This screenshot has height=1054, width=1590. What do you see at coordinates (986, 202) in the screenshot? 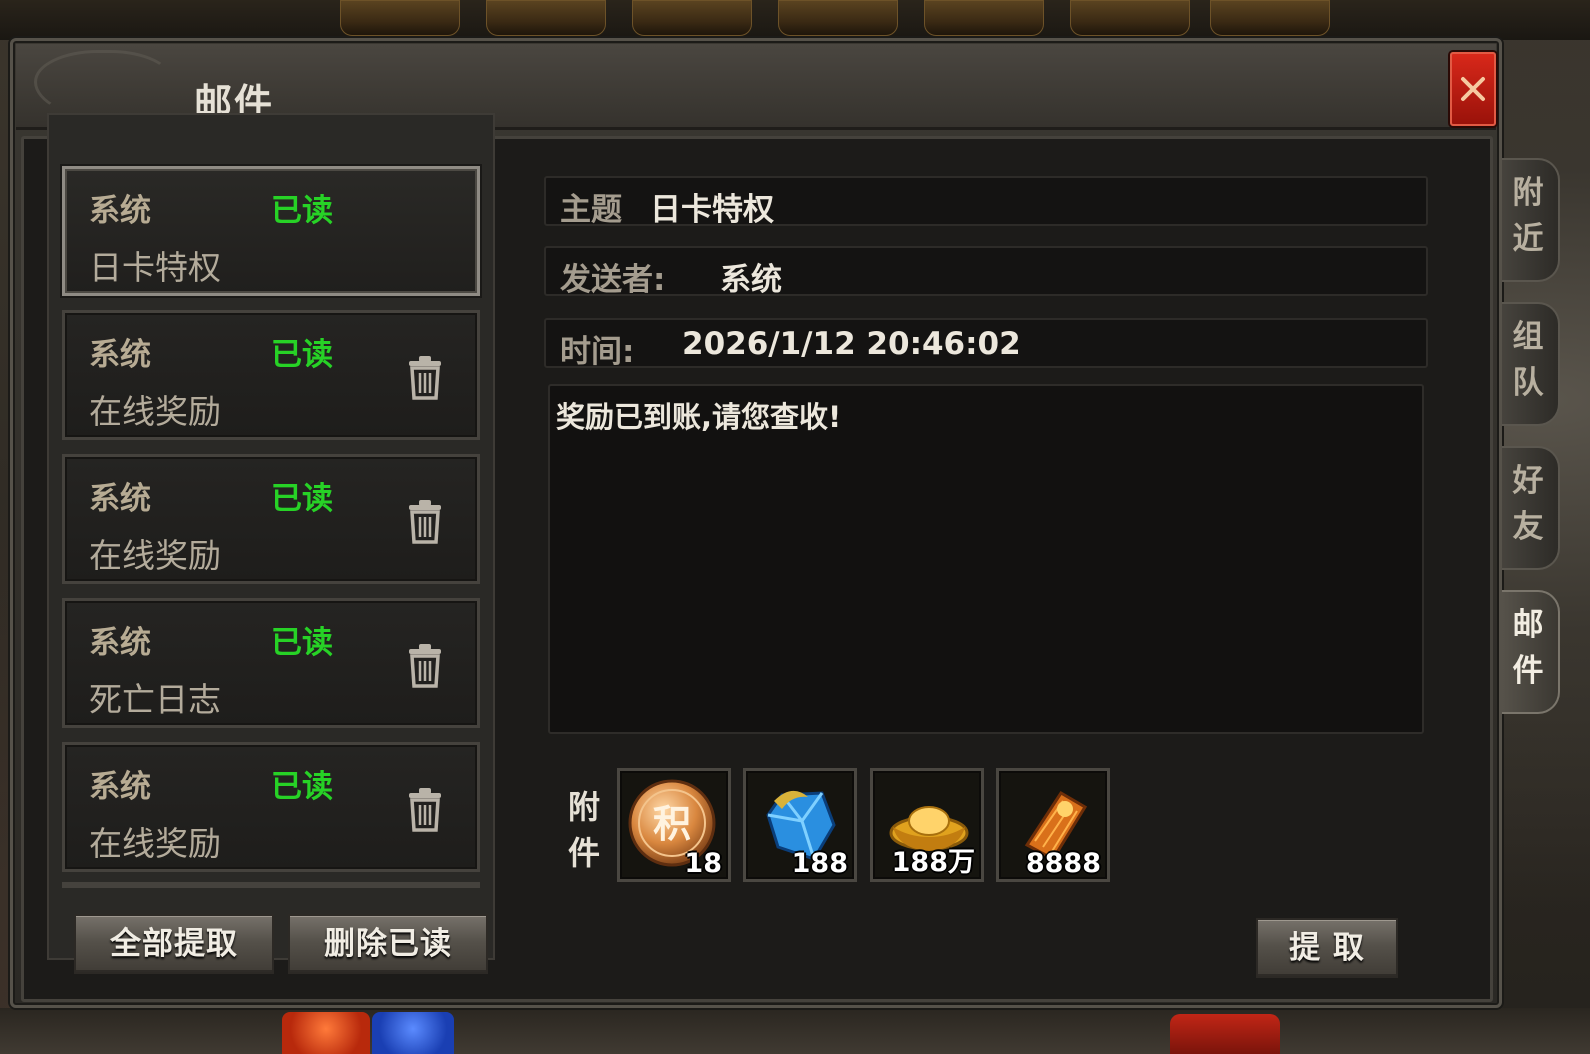
I see `subject-field: 主题 日卡特权` at bounding box center [986, 202].